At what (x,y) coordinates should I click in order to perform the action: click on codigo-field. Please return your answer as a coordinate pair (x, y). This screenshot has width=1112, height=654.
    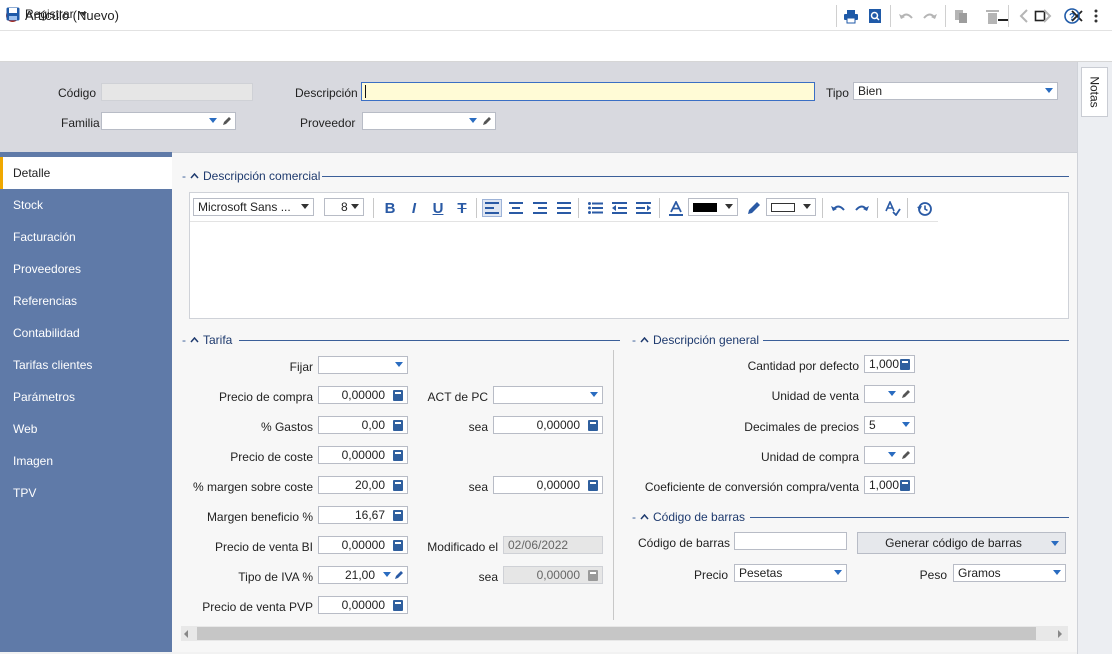
    Looking at the image, I should click on (177, 92).